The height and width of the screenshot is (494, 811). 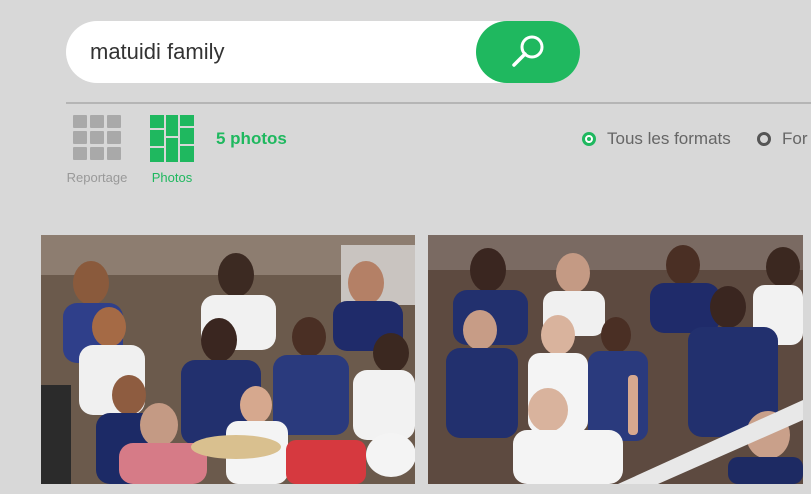 I want to click on view-reportage-label: Reportage, so click(x=97, y=177).